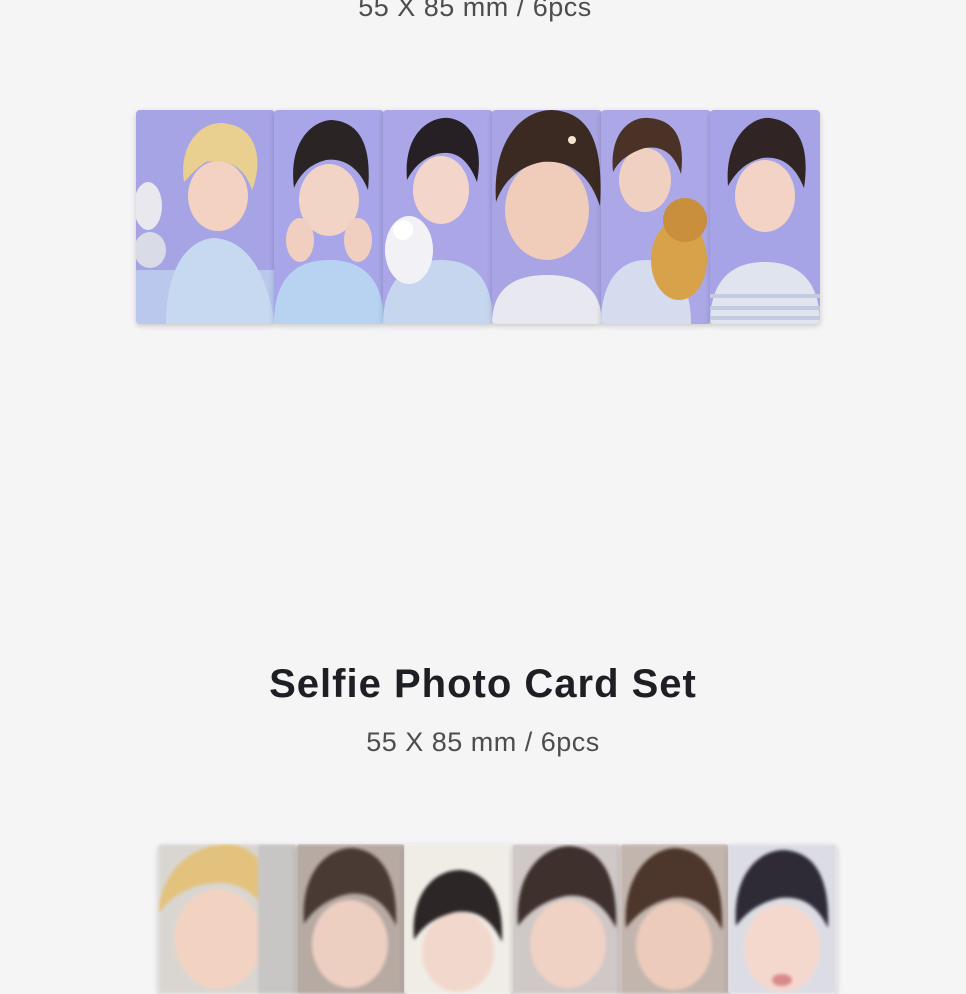 This screenshot has height=994, width=966. I want to click on selfie-photo-card-spec-text: 55 X 85 mm / 6pcs, so click(483, 742).